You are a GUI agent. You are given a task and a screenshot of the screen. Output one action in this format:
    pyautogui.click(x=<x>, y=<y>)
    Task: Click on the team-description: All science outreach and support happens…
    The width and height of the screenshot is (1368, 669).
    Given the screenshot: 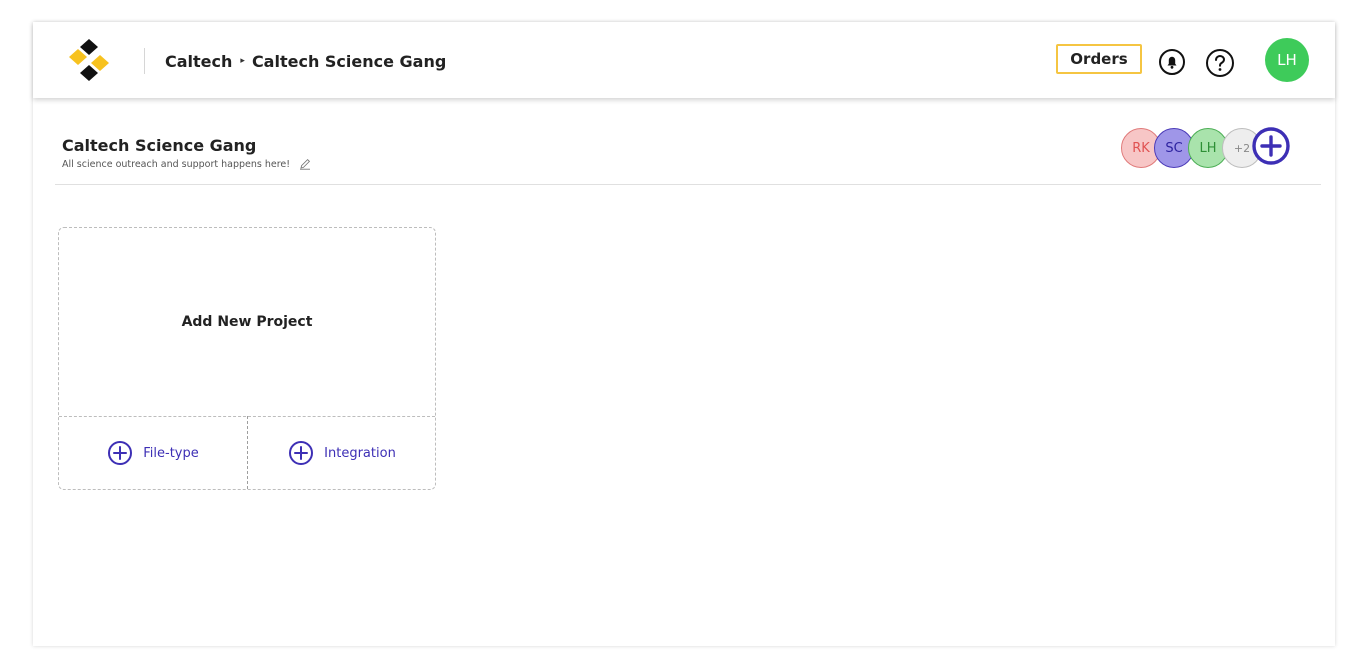 What is the action you would take?
    pyautogui.click(x=186, y=164)
    